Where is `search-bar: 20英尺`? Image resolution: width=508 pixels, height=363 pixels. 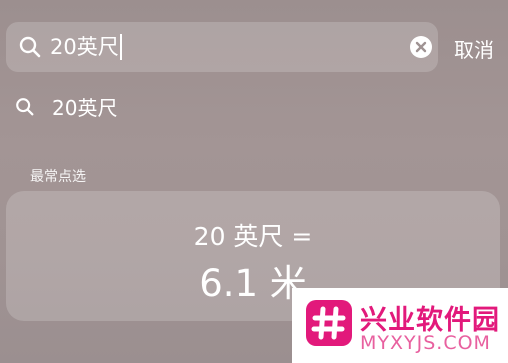
search-bar: 20英尺 is located at coordinates (222, 47).